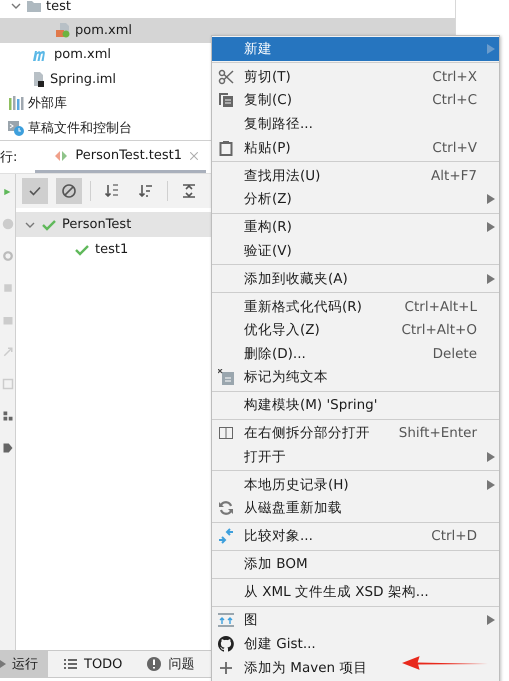 This screenshot has height=681, width=509. What do you see at coordinates (83, 79) in the screenshot?
I see `file-name: Spring.iml` at bounding box center [83, 79].